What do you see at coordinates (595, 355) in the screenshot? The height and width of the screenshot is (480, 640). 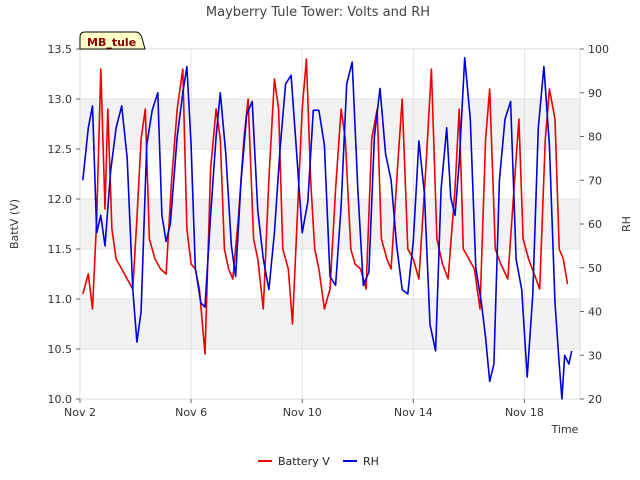 I see `right-tick-label: 30` at bounding box center [595, 355].